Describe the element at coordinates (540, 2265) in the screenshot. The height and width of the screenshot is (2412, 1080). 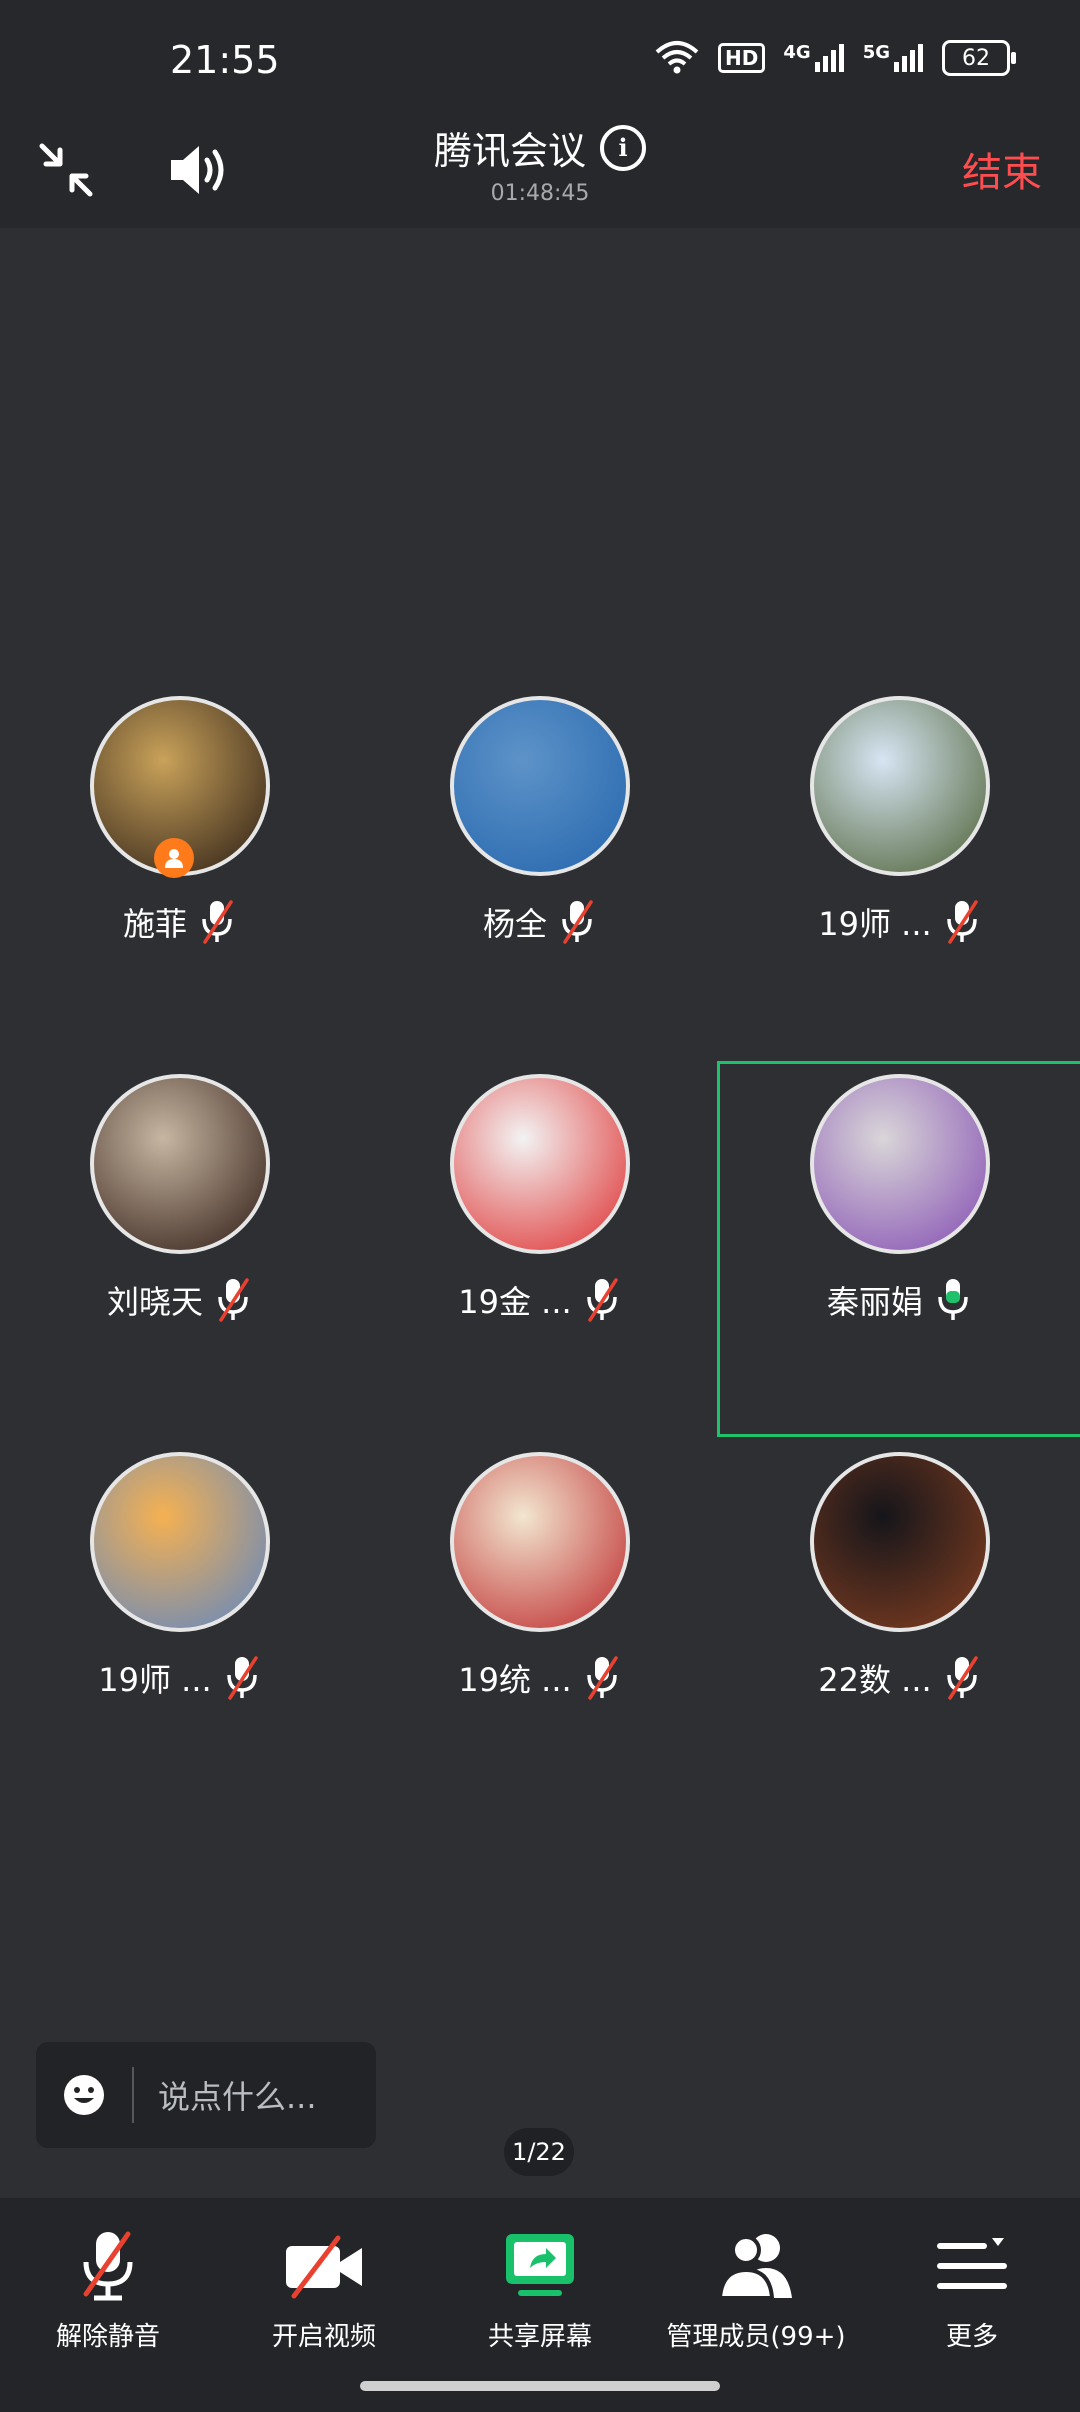
I see `share-screen-icon` at that location.